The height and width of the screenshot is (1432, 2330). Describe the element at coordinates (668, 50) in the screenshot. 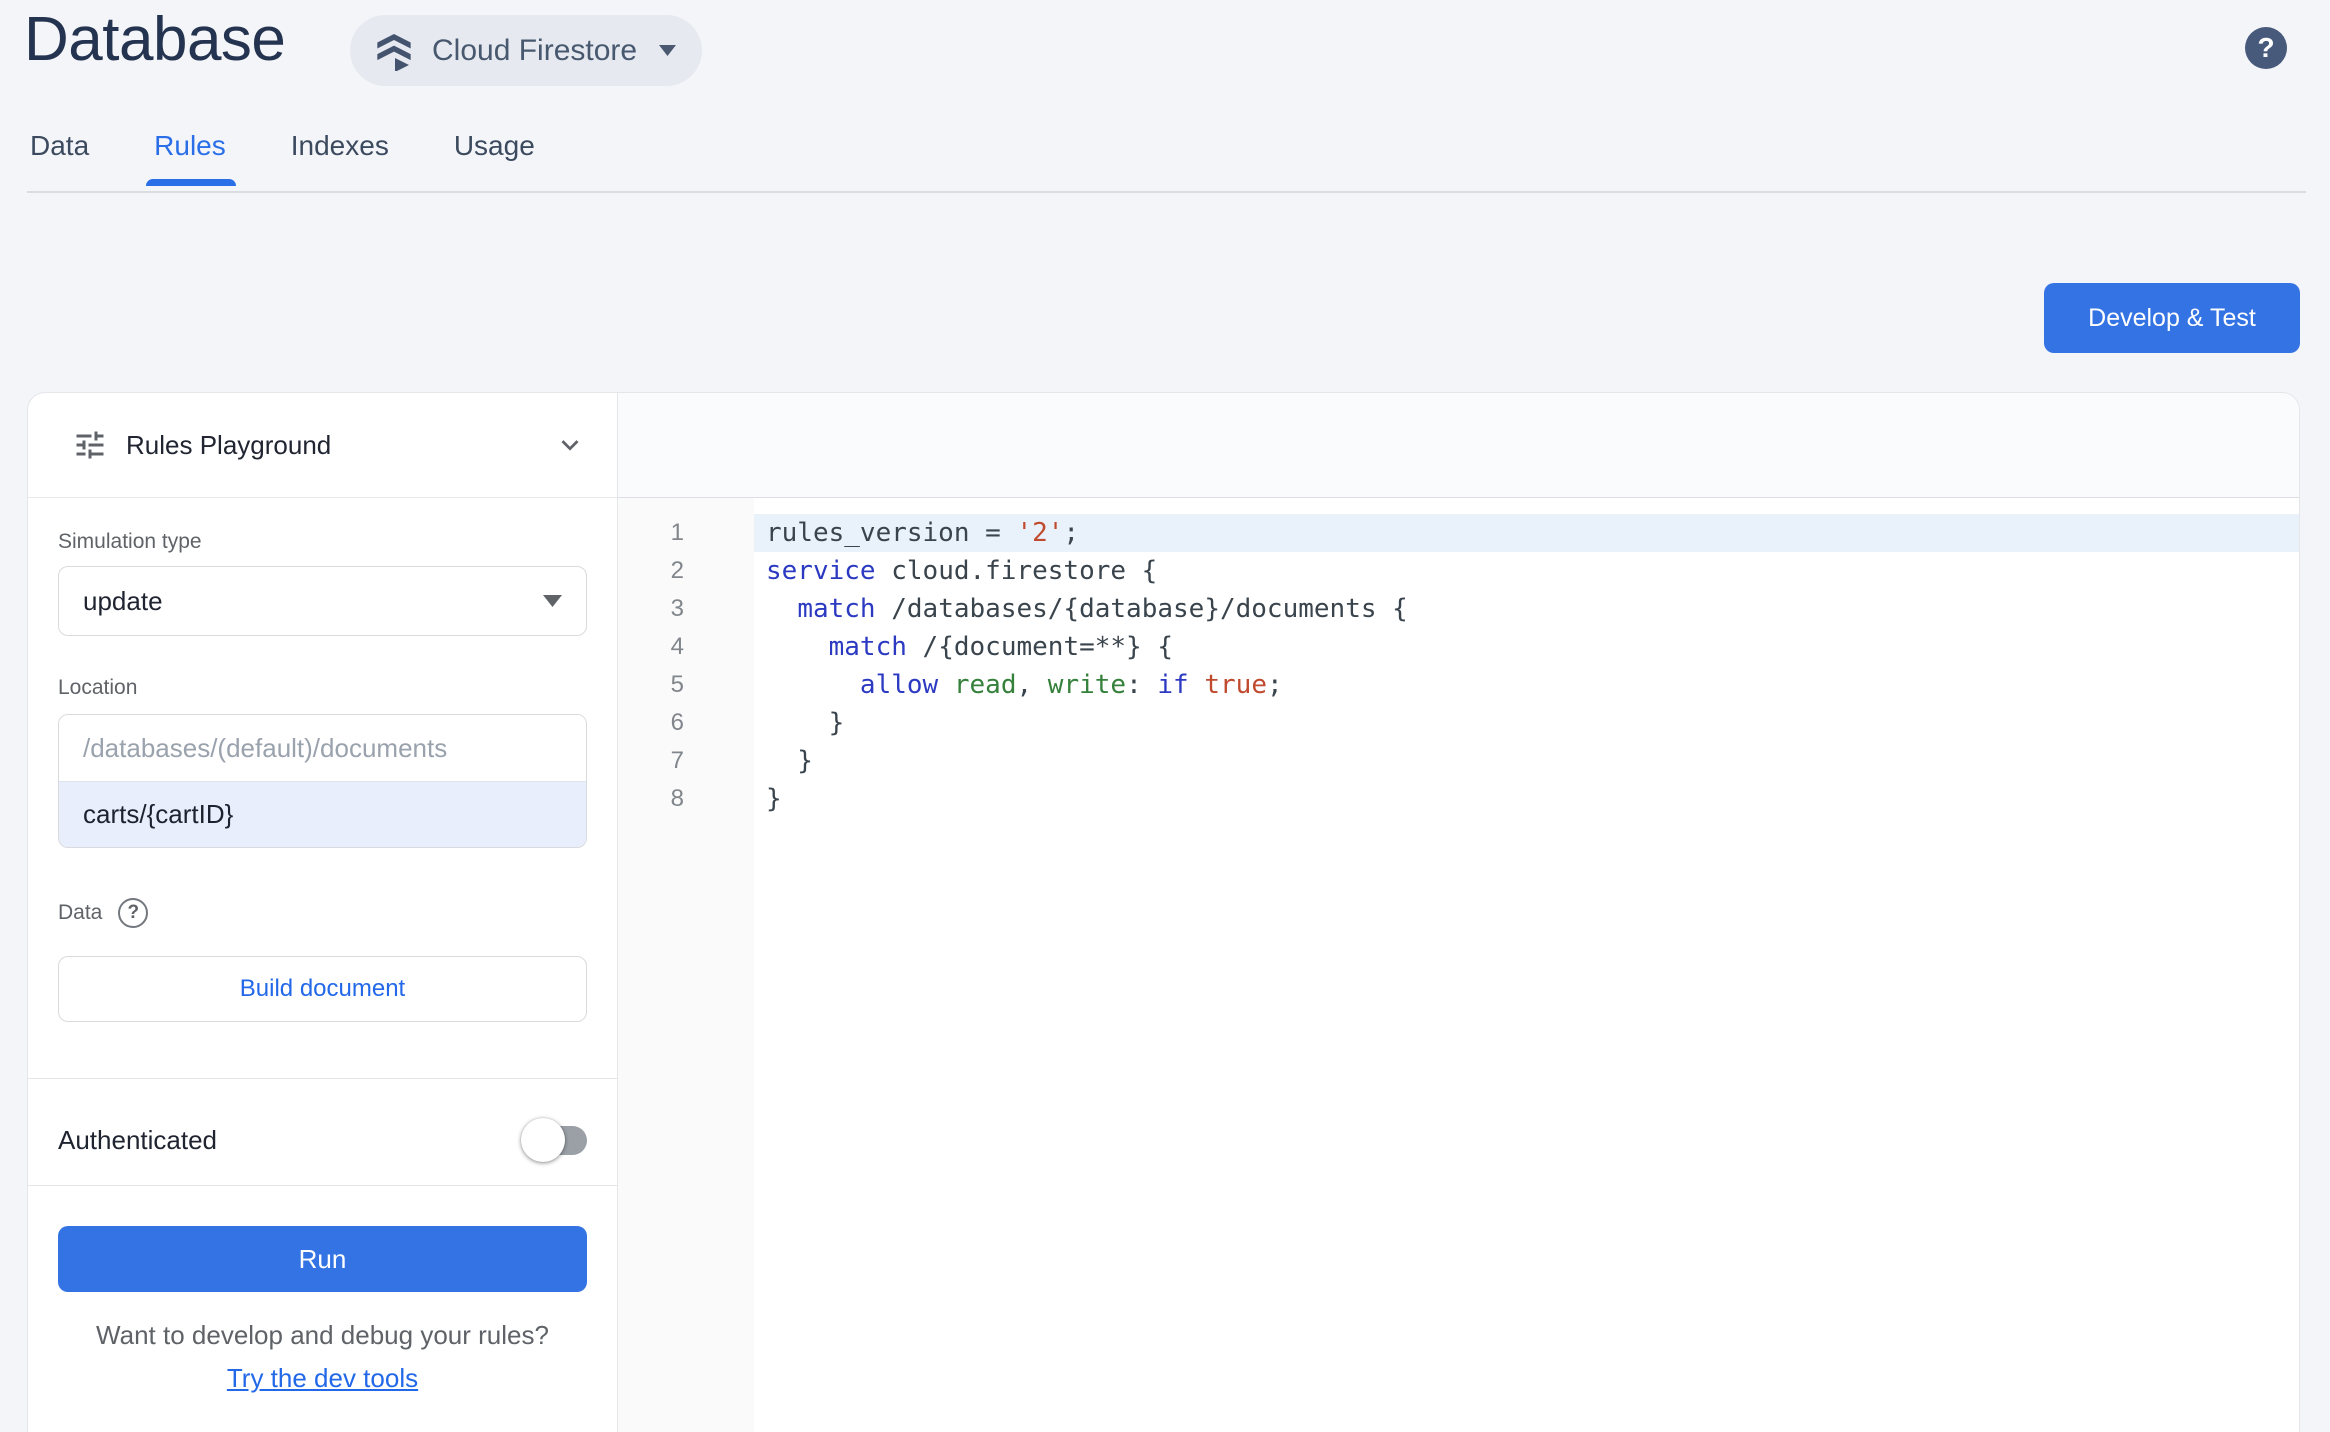

I see `caret-down-icon` at that location.